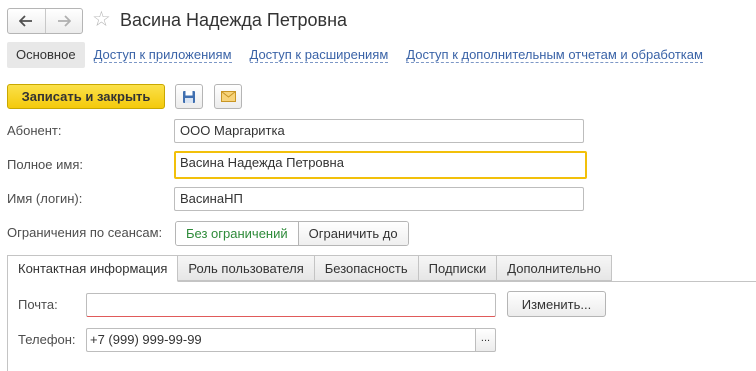 The image size is (756, 371). I want to click on tab-extension-access: Доступ к расширениям, so click(319, 55).